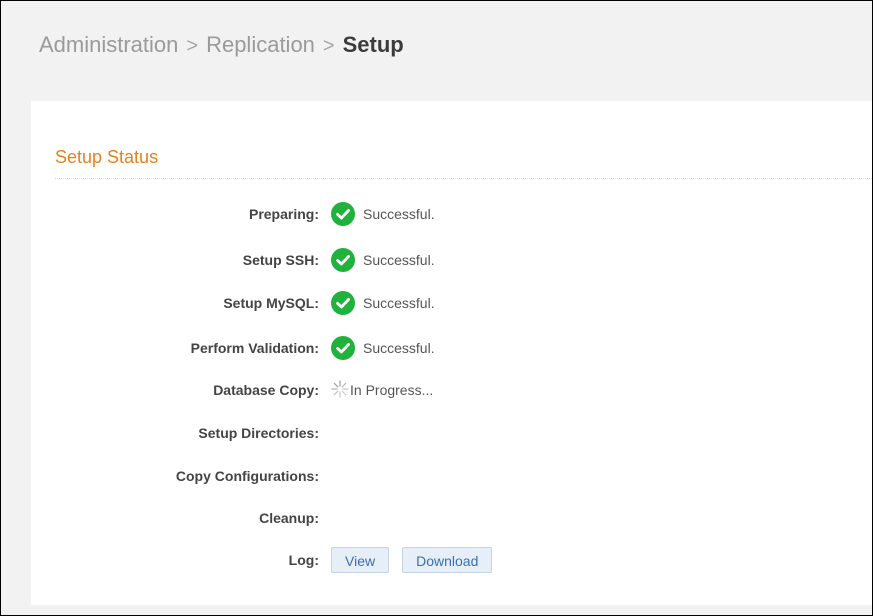 This screenshot has height=616, width=873. What do you see at coordinates (447, 560) in the screenshot?
I see `download-log-button: Download` at bounding box center [447, 560].